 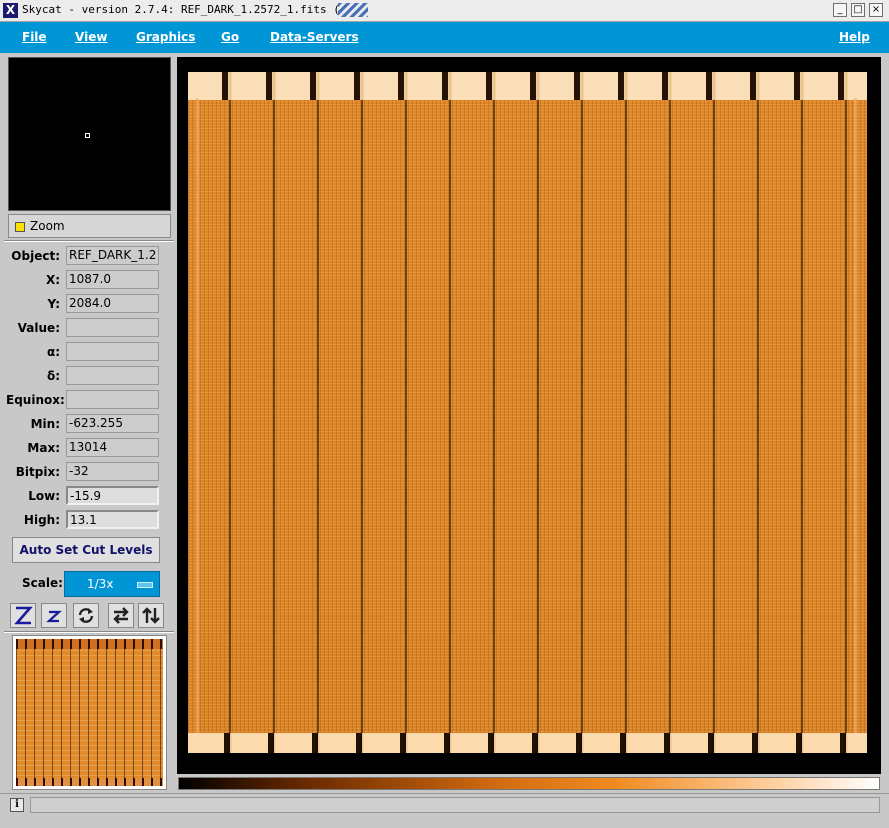 What do you see at coordinates (112, 351) in the screenshot?
I see `alpha-value` at bounding box center [112, 351].